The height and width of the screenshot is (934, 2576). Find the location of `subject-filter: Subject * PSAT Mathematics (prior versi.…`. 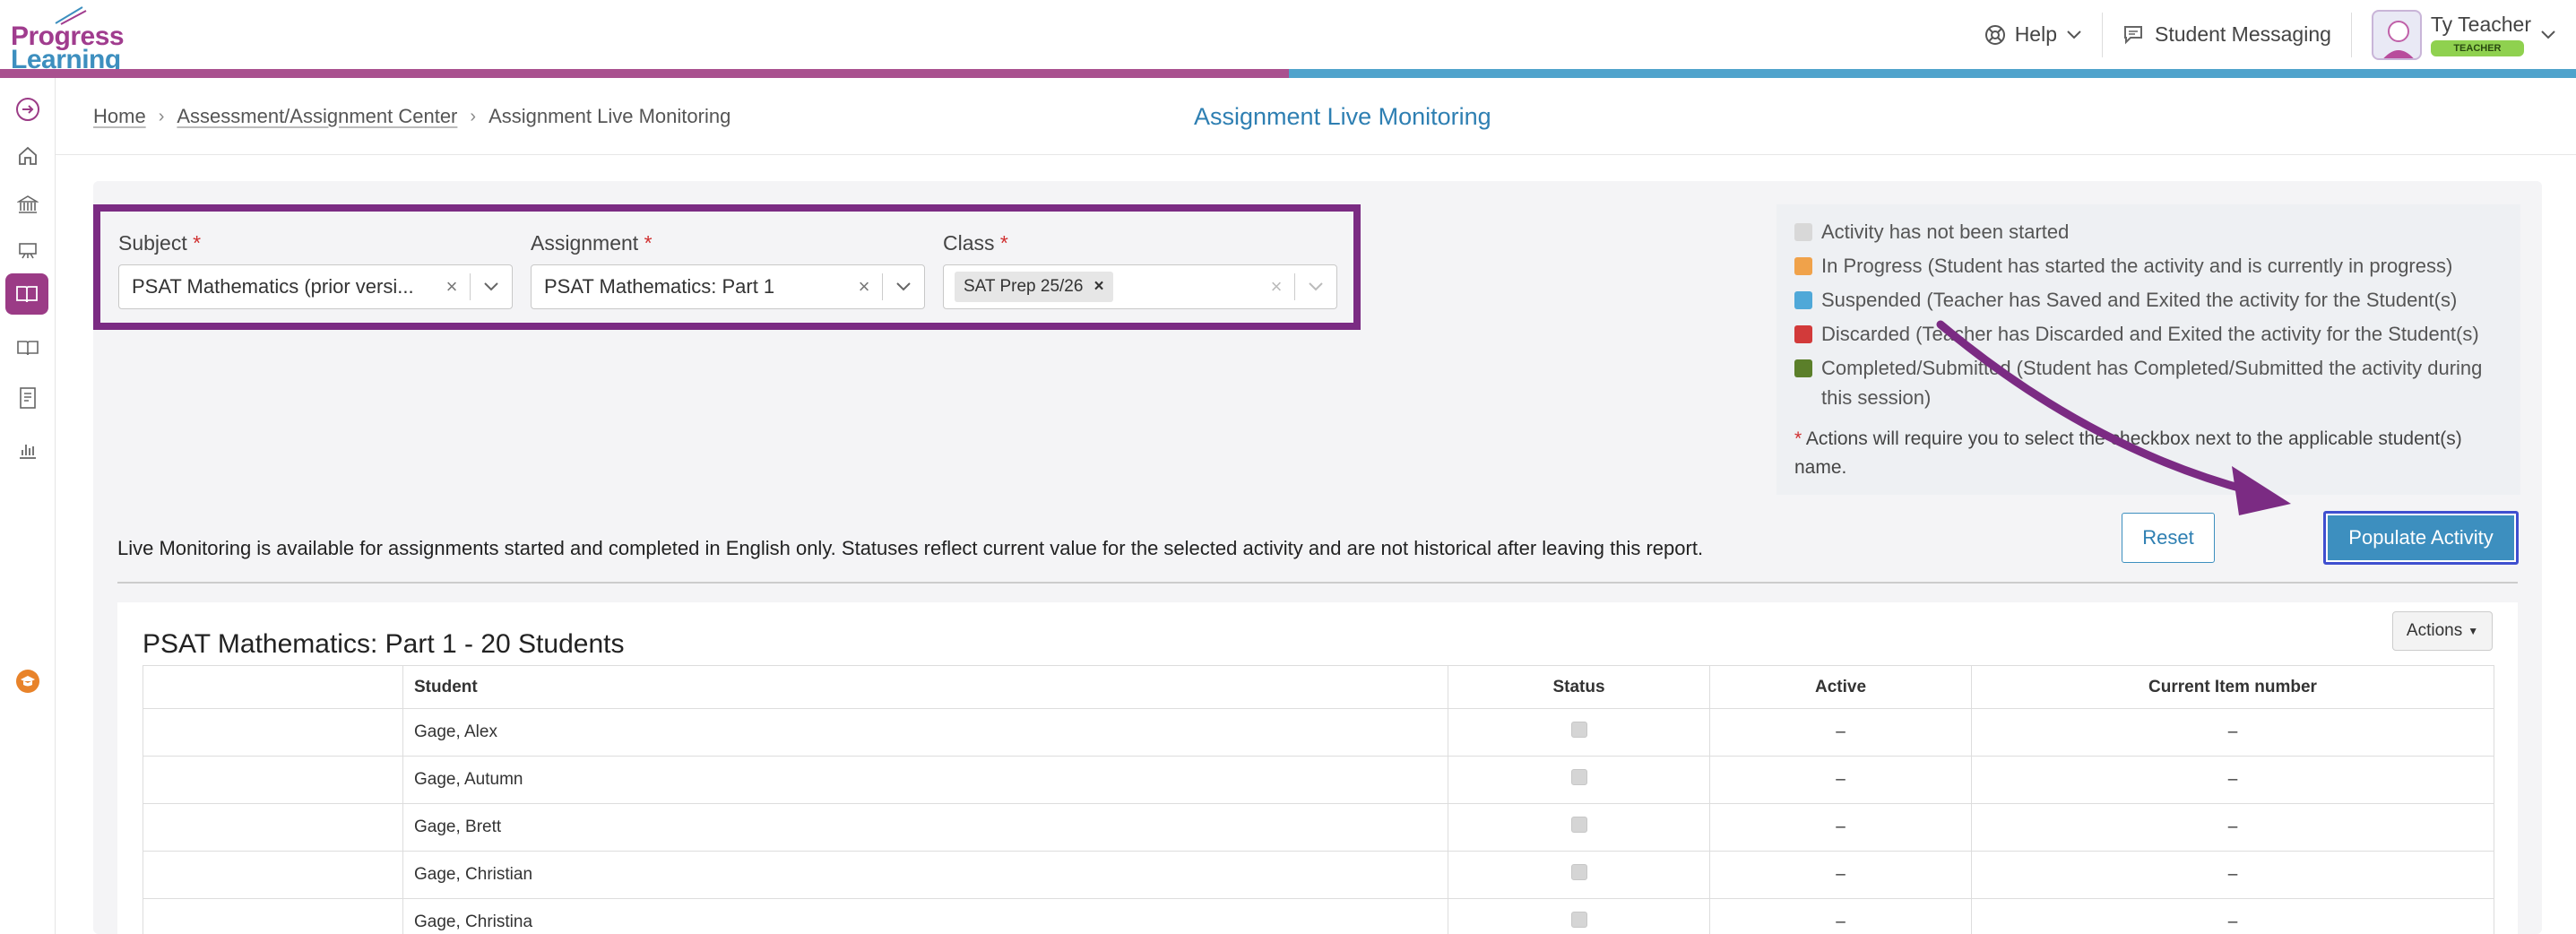

subject-filter: Subject * PSAT Mathematics (prior versi.… is located at coordinates (315, 270).